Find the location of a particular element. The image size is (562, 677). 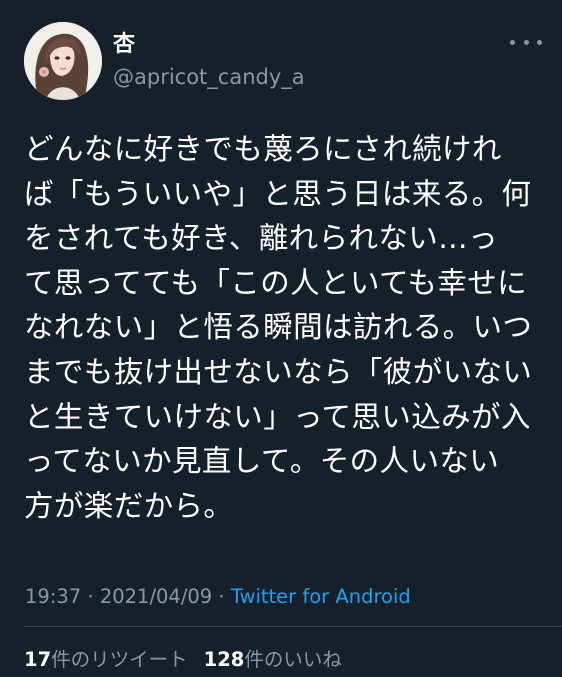

likes-stat: 128件のいいね is located at coordinates (273, 659).